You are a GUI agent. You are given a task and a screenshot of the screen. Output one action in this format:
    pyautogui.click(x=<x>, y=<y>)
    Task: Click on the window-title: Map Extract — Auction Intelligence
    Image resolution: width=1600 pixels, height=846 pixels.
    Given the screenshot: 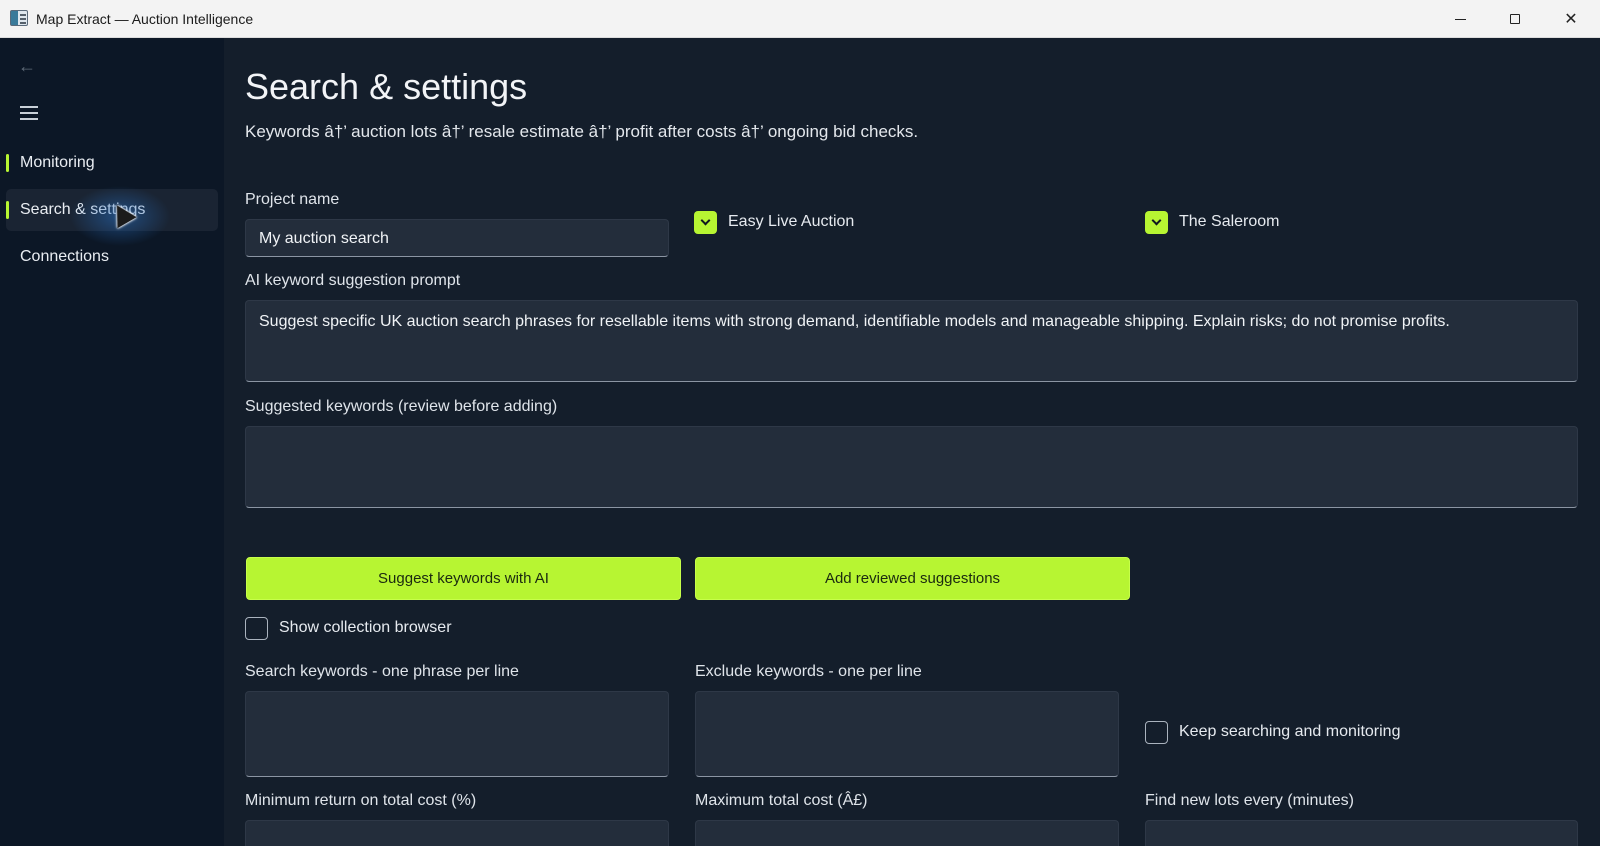 What is the action you would take?
    pyautogui.click(x=145, y=19)
    